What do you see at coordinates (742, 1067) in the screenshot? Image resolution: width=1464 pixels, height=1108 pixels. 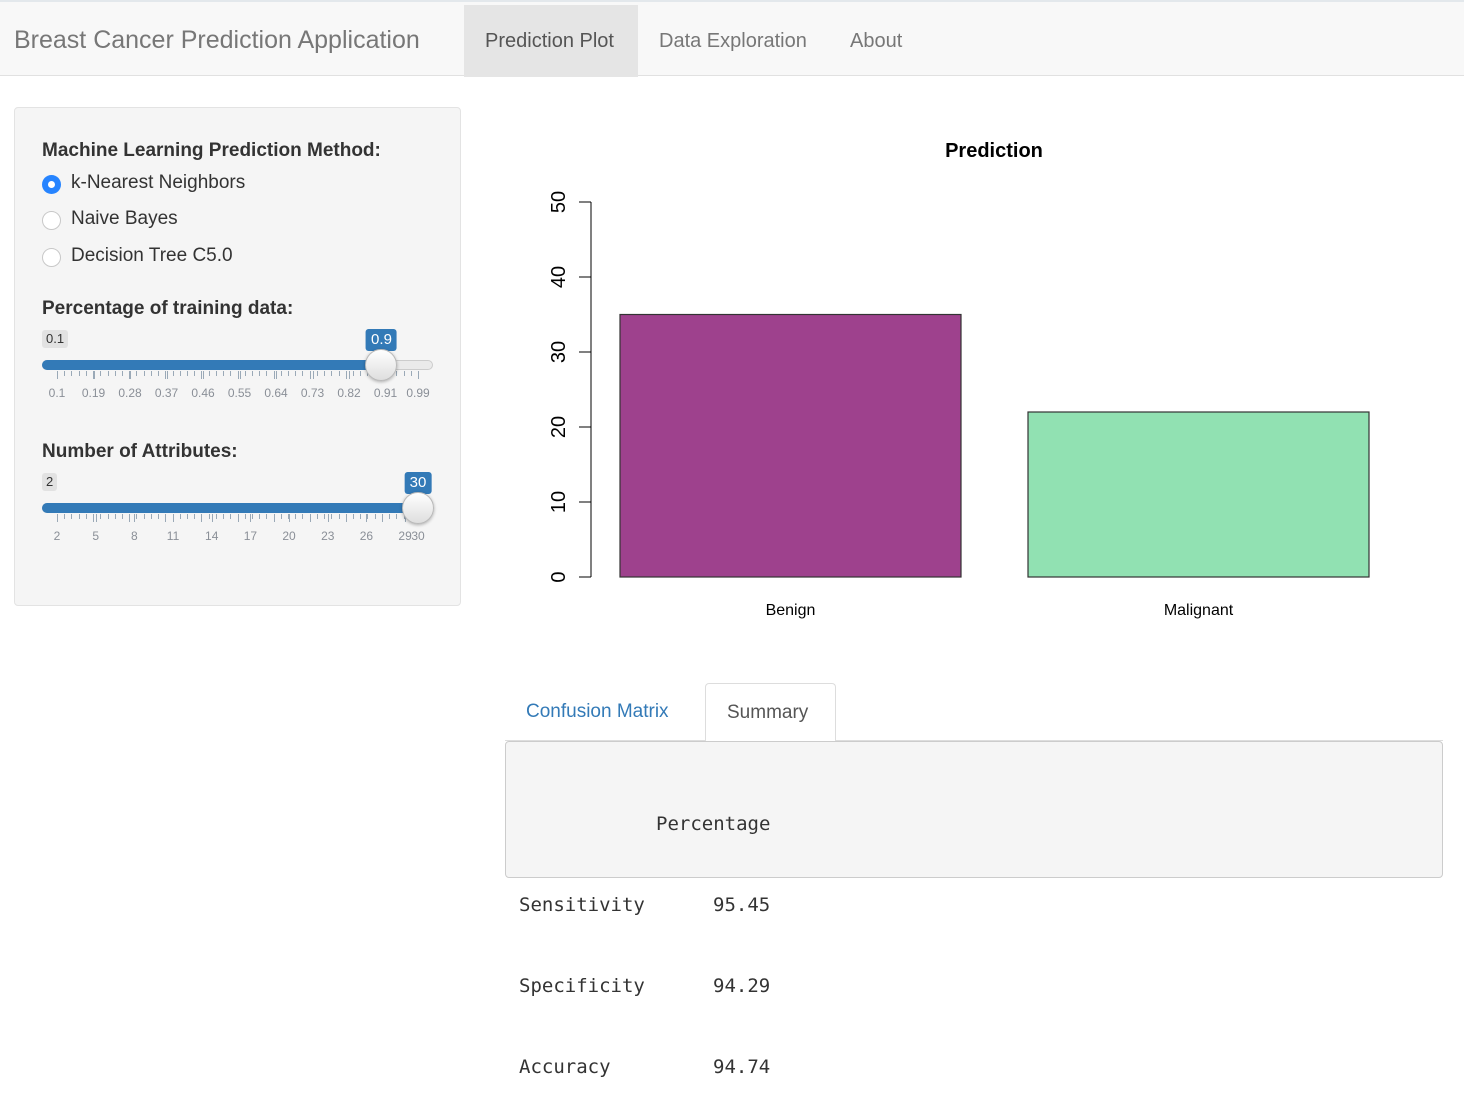 I see `summary-row-value: 94.74` at bounding box center [742, 1067].